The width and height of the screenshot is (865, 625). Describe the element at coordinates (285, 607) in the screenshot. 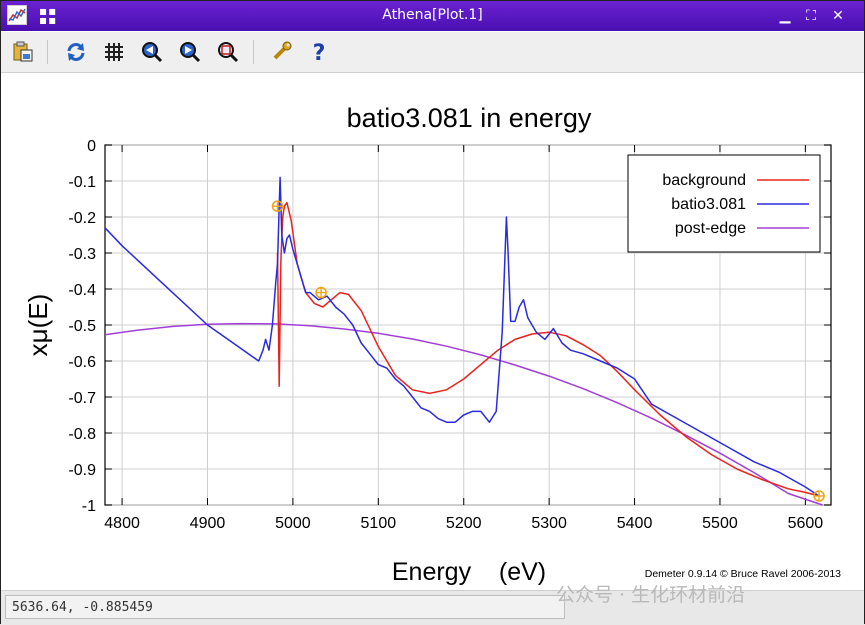

I see `cursor-readout: 5636.64, -0.885459` at that location.